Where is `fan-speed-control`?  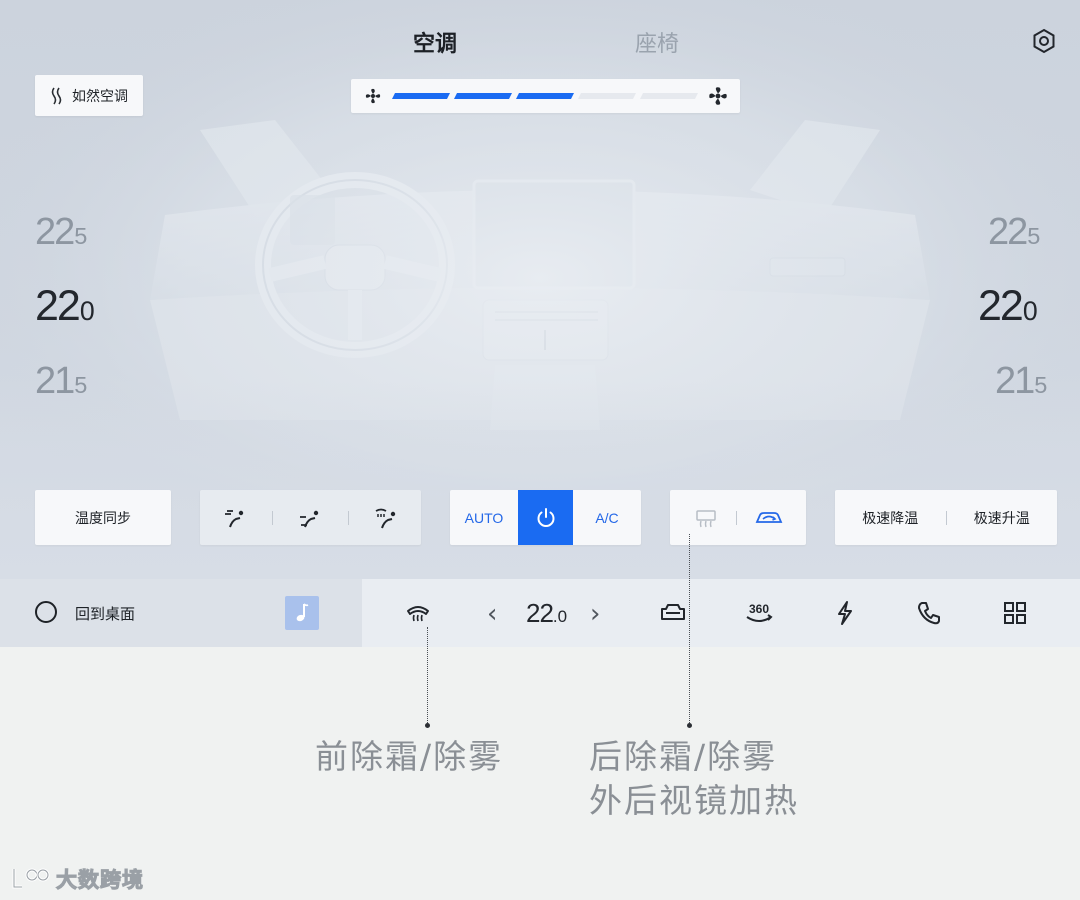
fan-speed-control is located at coordinates (545, 96).